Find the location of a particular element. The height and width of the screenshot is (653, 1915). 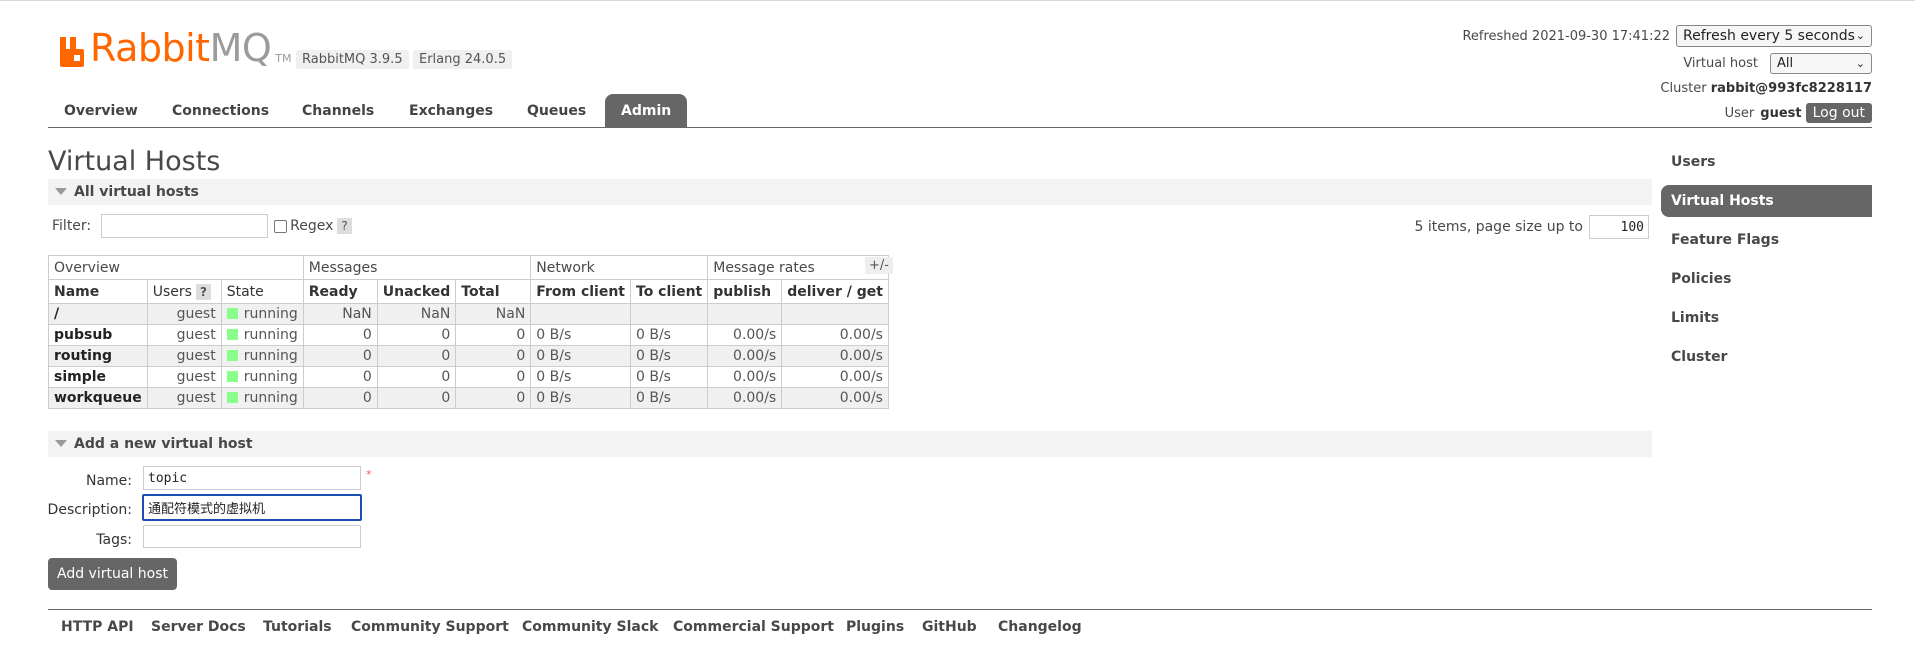

footer-link-server-docs: Server Docs is located at coordinates (198, 627).